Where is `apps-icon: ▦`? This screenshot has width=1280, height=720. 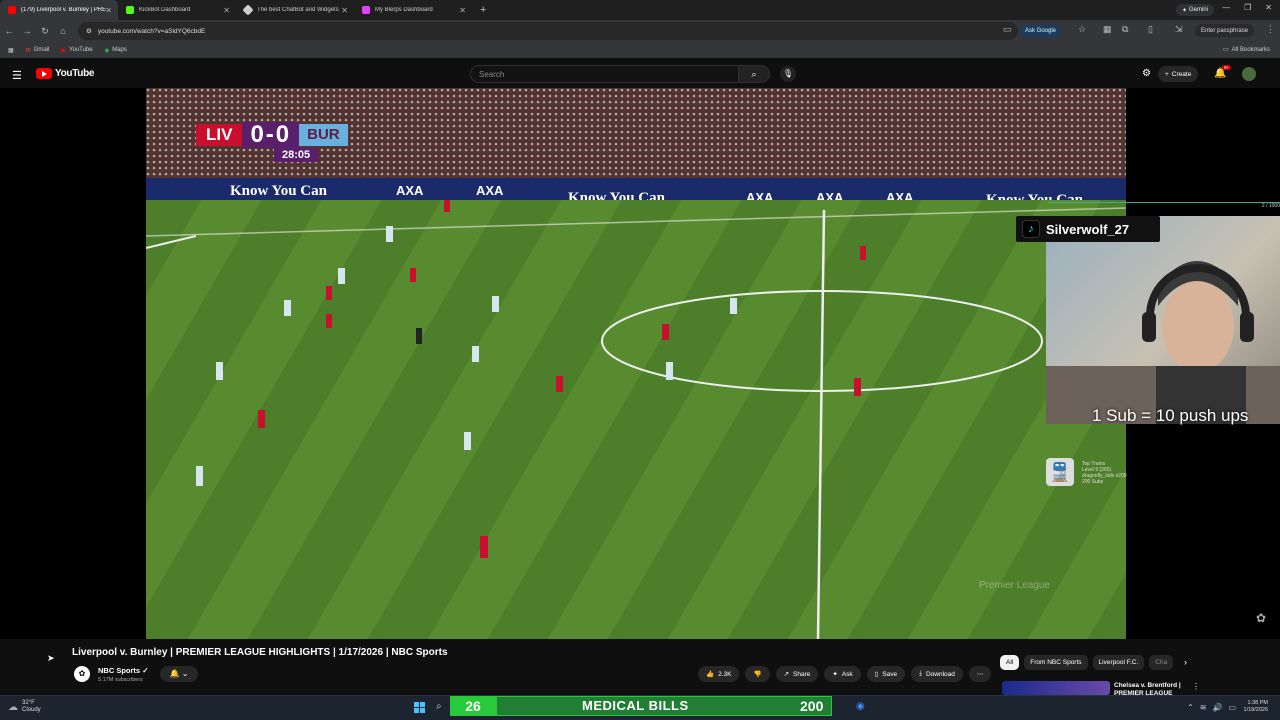 apps-icon: ▦ is located at coordinates (11, 50).